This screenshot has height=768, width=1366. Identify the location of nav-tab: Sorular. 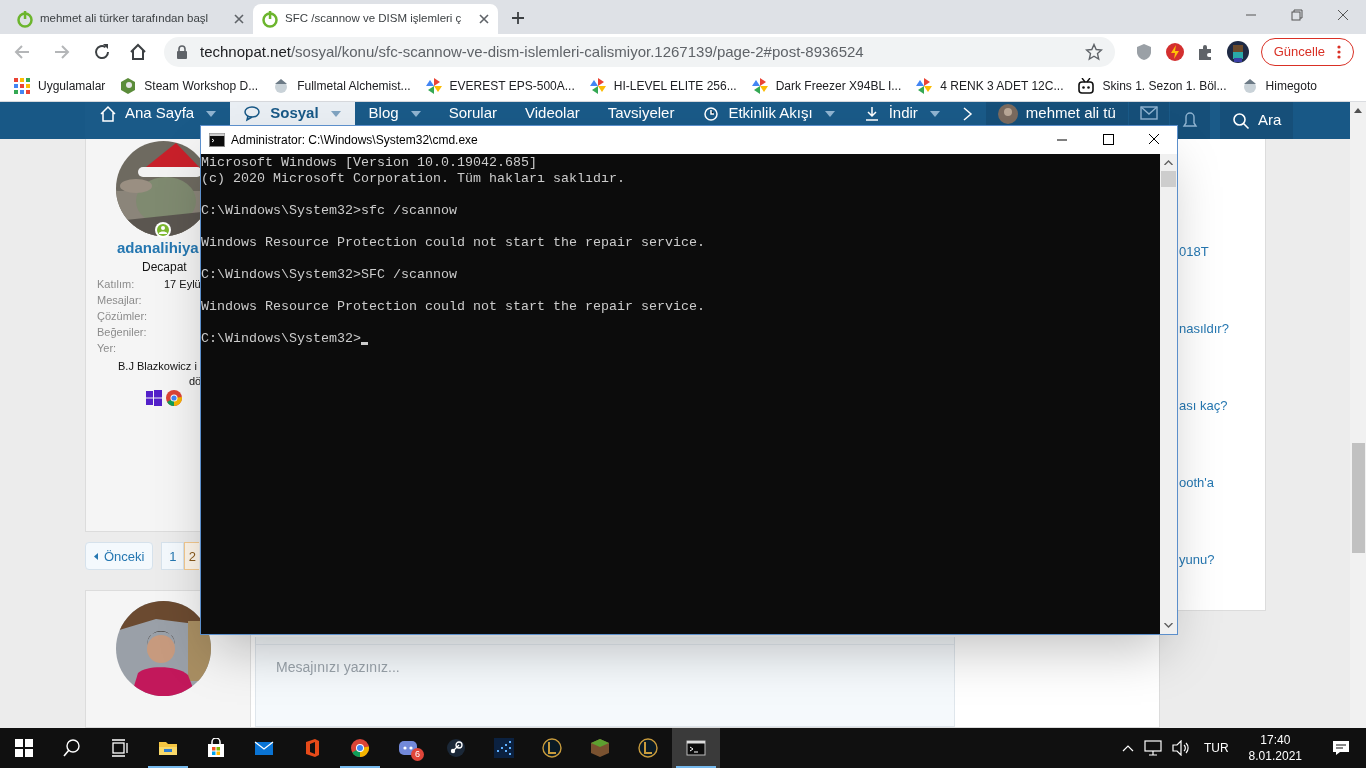
(472, 113).